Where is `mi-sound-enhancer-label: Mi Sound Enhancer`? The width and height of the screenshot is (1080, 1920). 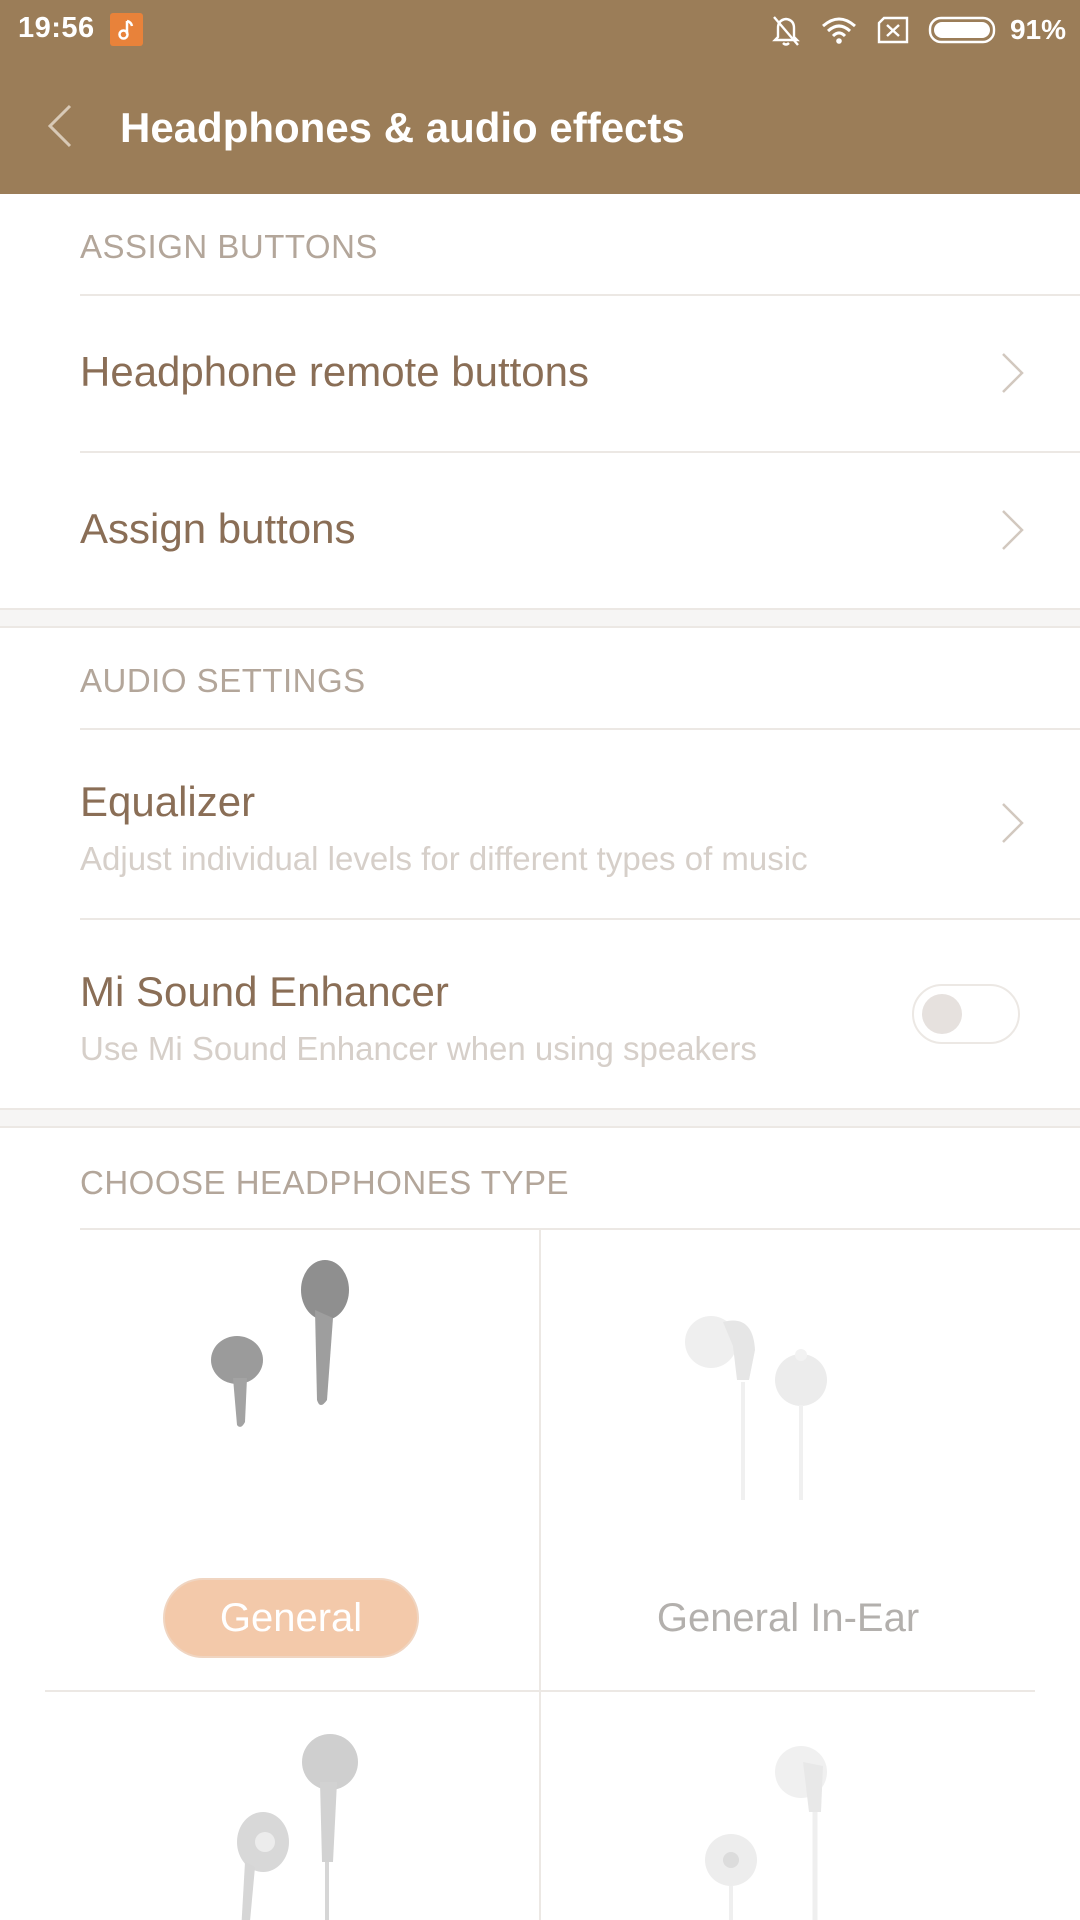 mi-sound-enhancer-label: Mi Sound Enhancer is located at coordinates (264, 991).